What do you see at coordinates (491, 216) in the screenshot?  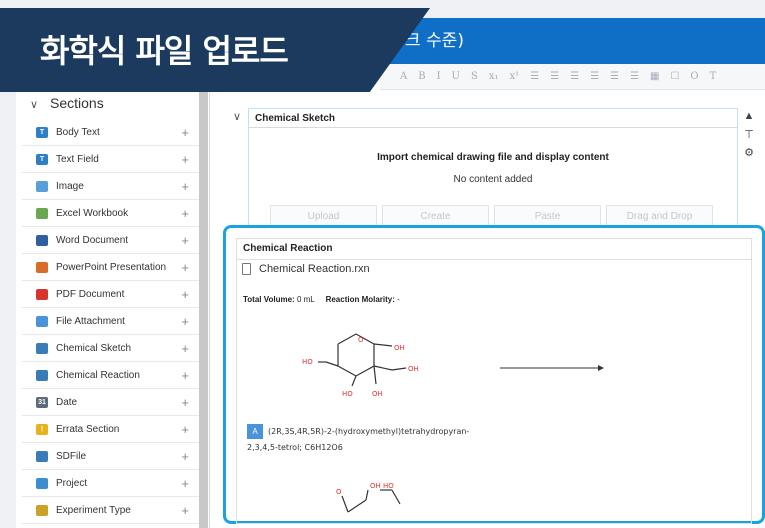 I see `sketch-buttons: Upload Create Paste Drag and Drop` at bounding box center [491, 216].